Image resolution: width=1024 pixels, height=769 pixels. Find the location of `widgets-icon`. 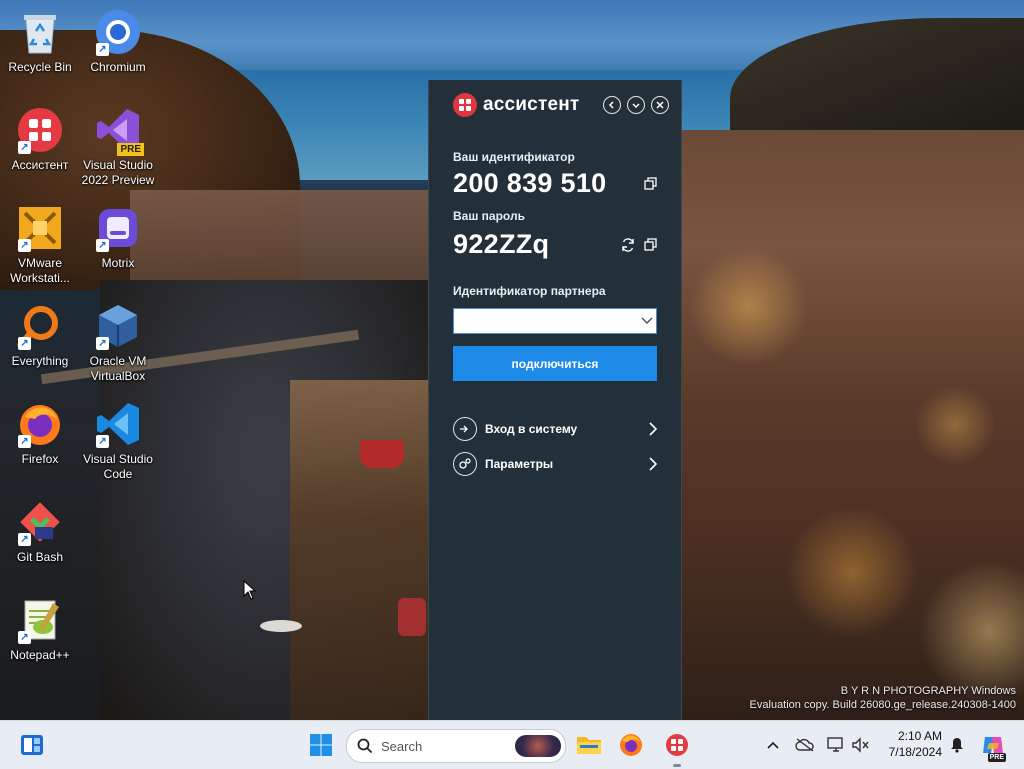

widgets-icon is located at coordinates (32, 745).